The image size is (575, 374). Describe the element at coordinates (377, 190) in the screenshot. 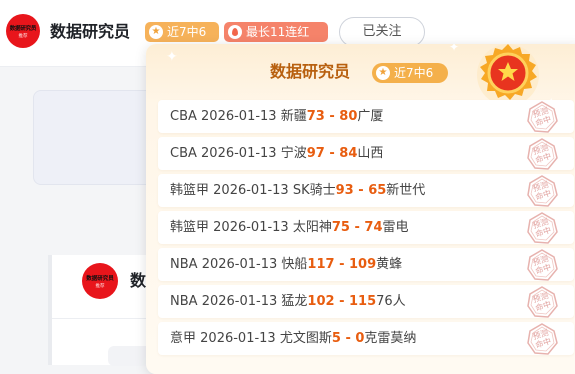

I see `away-score: 65` at that location.